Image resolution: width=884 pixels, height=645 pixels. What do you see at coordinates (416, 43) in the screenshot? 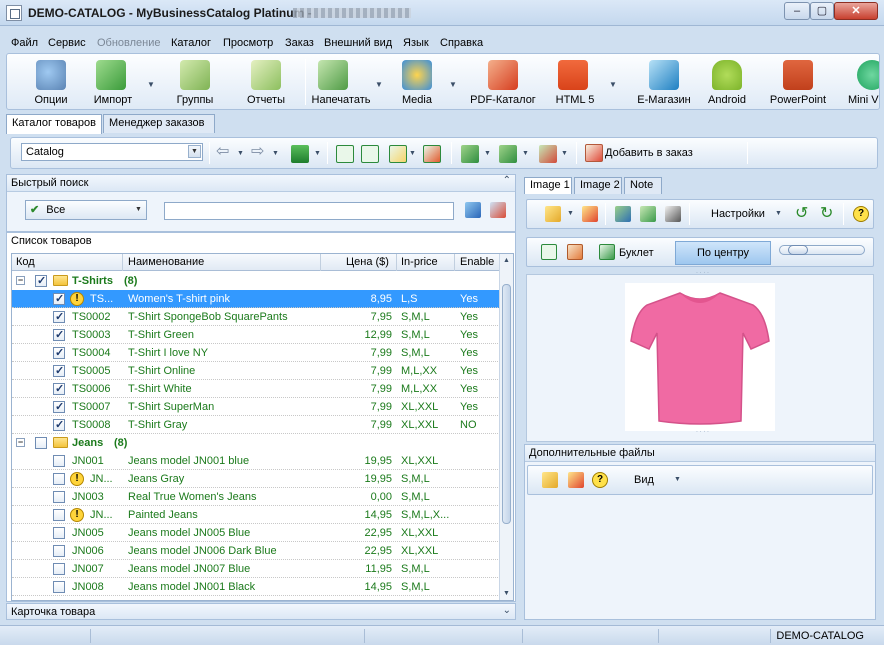
I see `menu-language: Язык` at bounding box center [416, 43].